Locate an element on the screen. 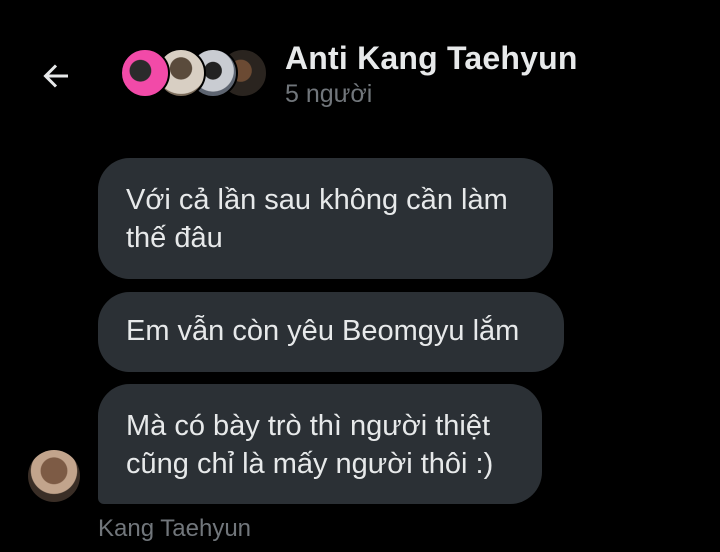 Image resolution: width=720 pixels, height=552 pixels. group-avatars is located at coordinates (194, 75).